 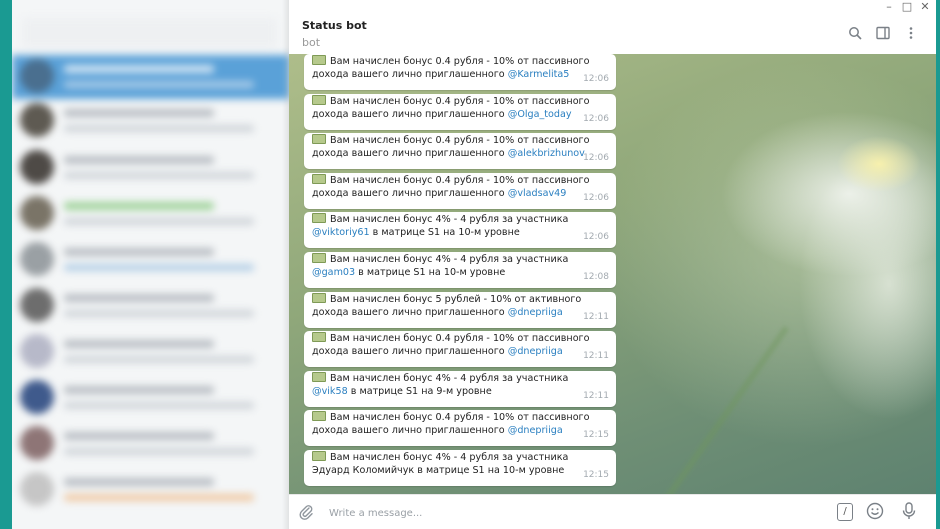 What do you see at coordinates (306, 512) in the screenshot?
I see `paperclip-icon` at bounding box center [306, 512].